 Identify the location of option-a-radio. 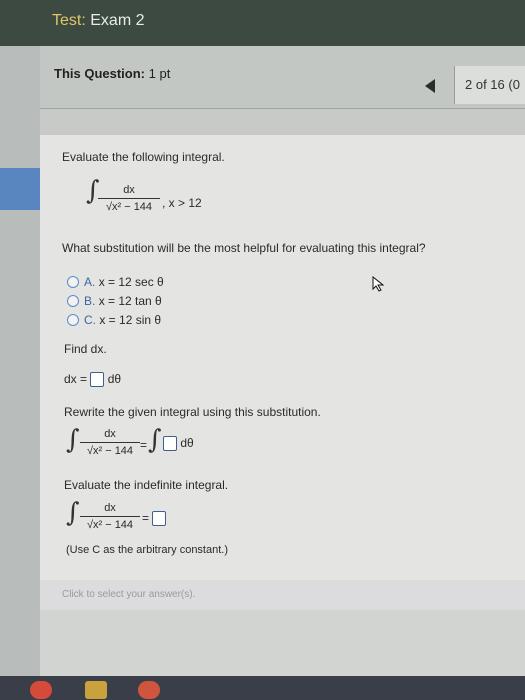
(73, 282).